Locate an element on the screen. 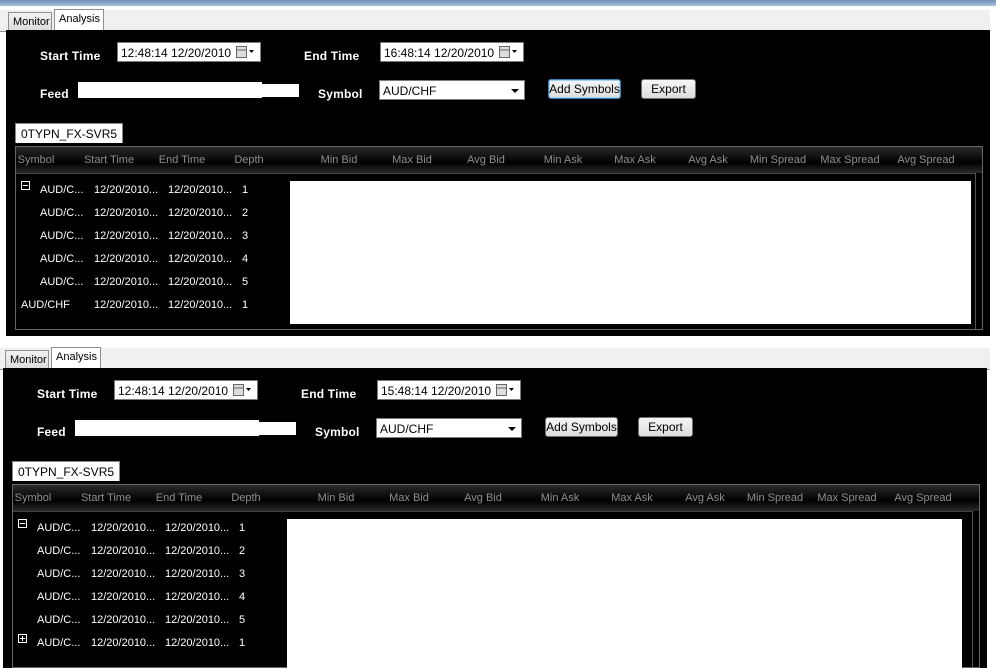 The image size is (996, 669). cell-depth: 5 is located at coordinates (245, 282).